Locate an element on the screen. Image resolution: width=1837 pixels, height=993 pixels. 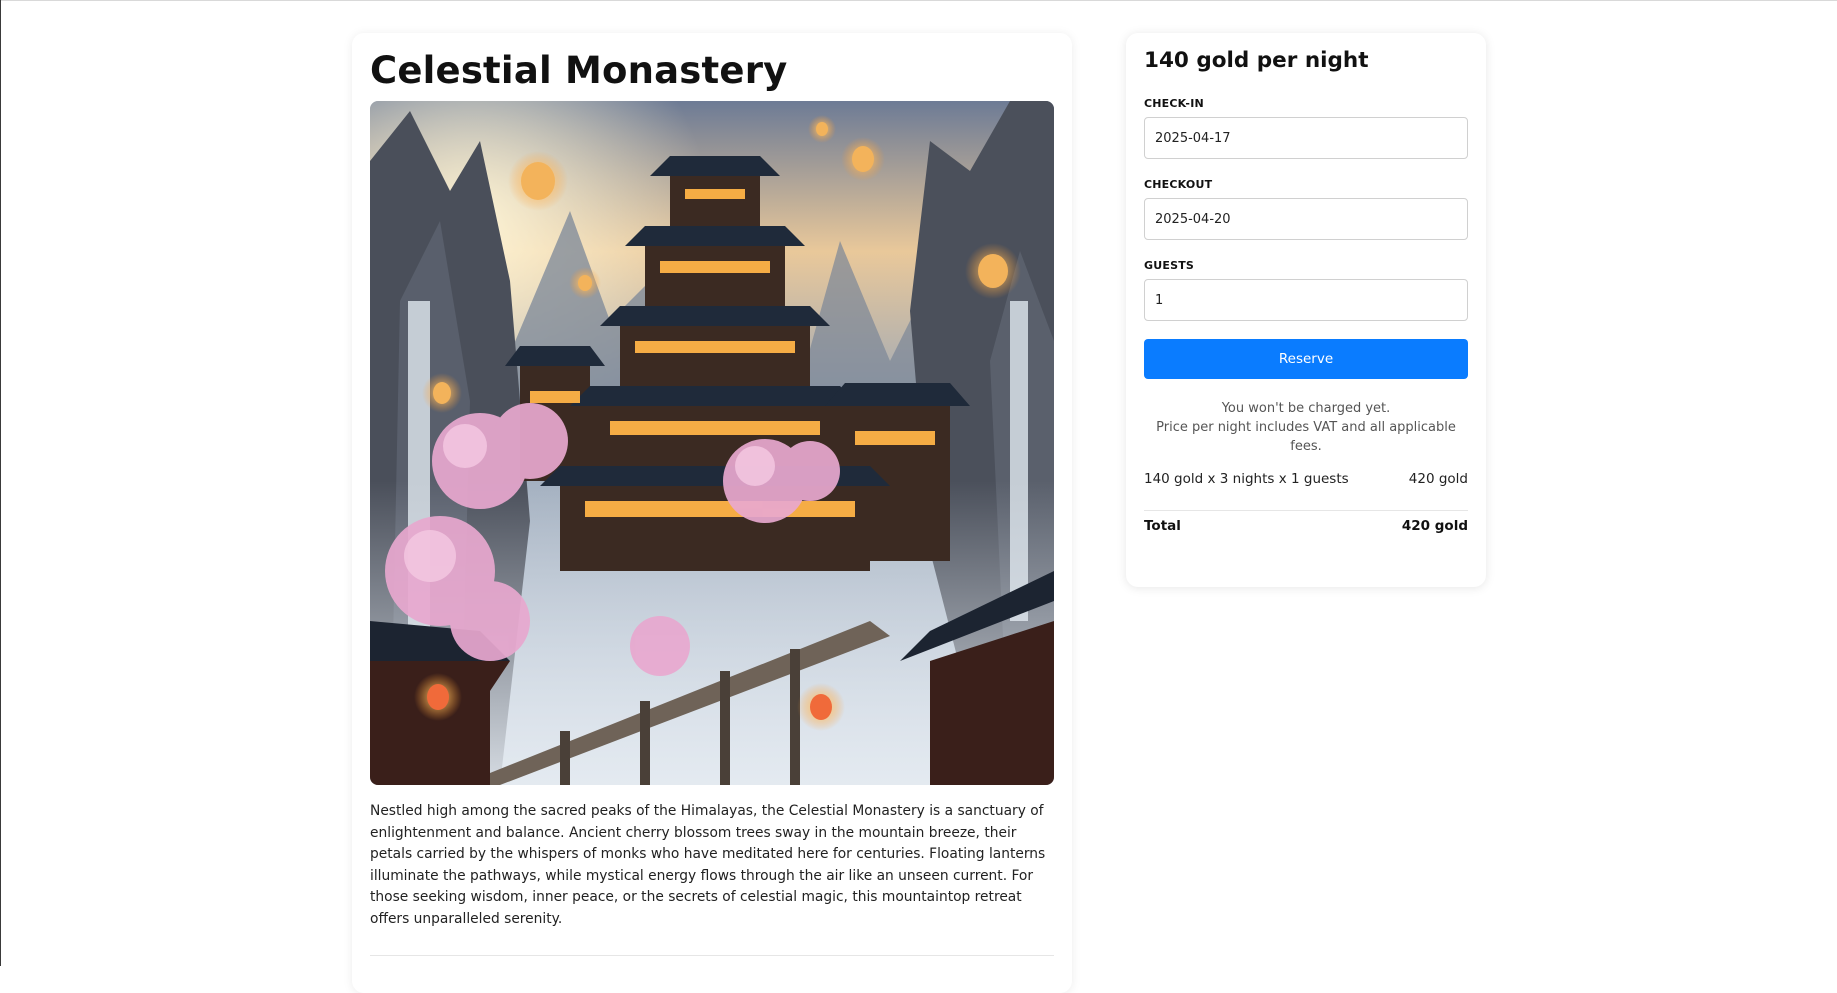
breakdown-amount: 420 gold is located at coordinates (1438, 479).